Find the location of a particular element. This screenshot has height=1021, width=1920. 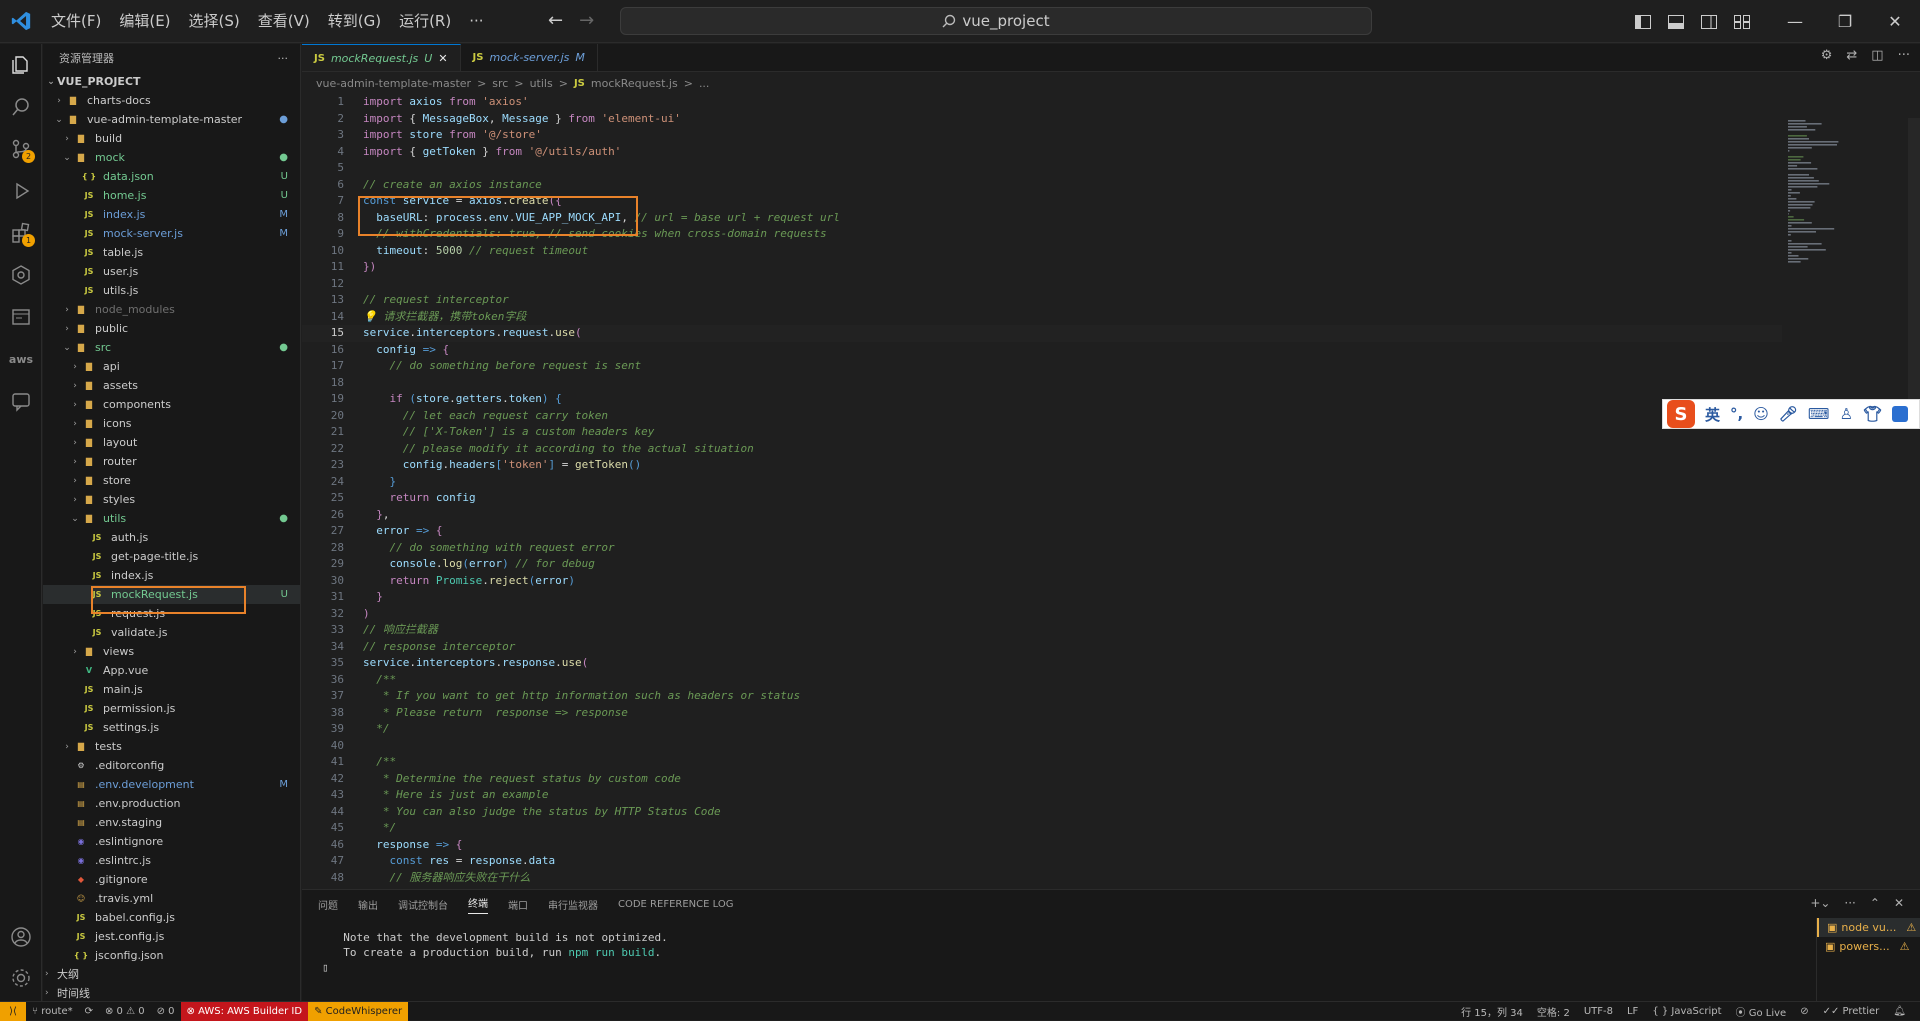

copilot-icon: ⊘ is located at coordinates (1804, 1011).